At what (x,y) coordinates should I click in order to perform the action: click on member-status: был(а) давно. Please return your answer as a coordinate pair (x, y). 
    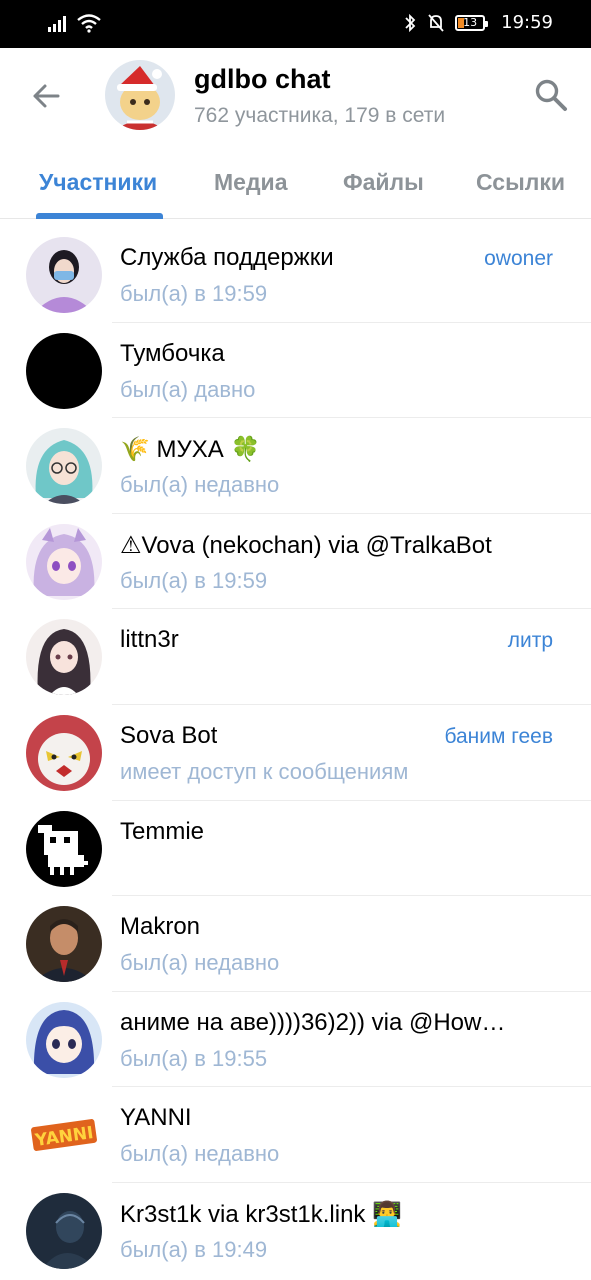
    Looking at the image, I should click on (188, 389).